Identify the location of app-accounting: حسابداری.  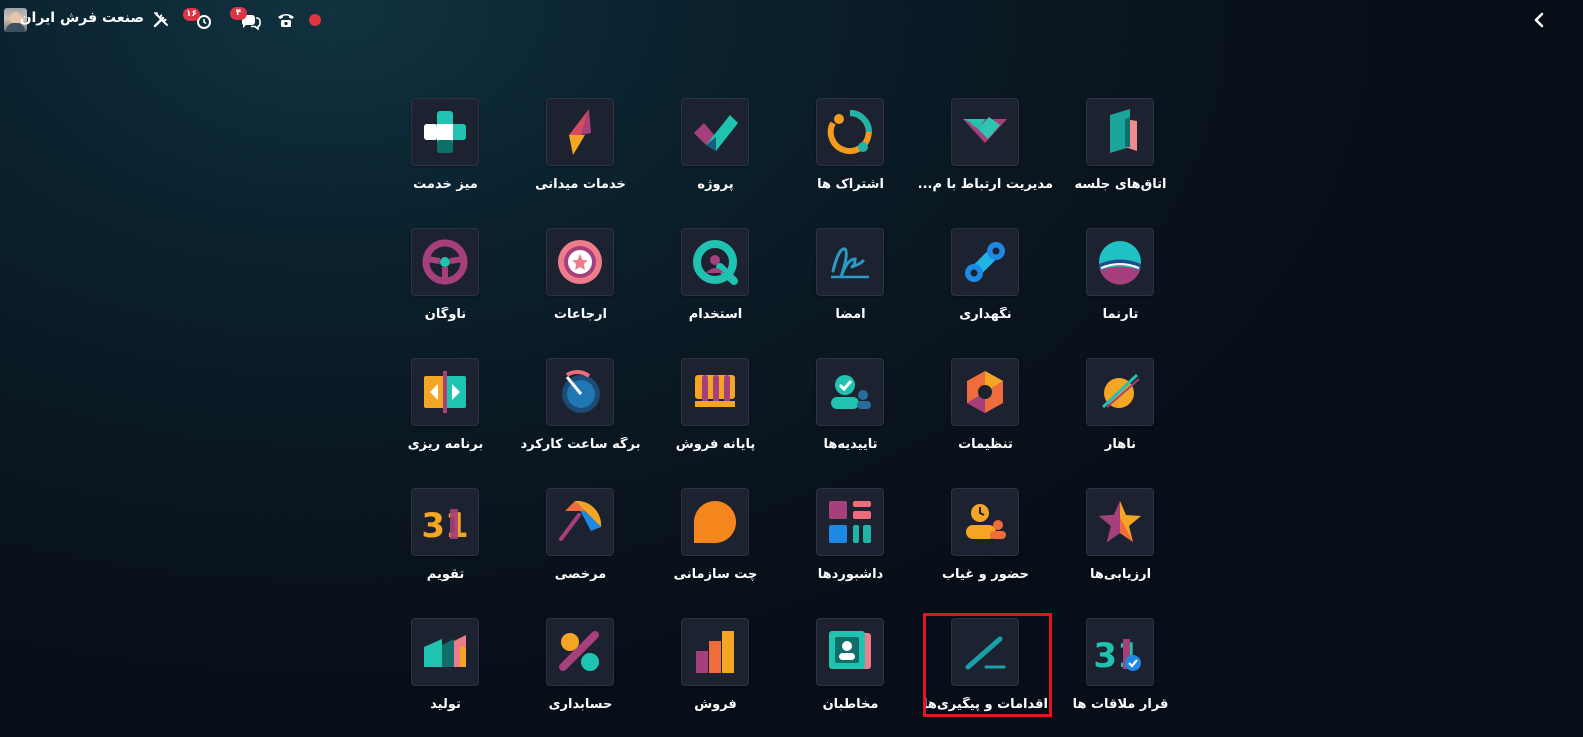
(580, 674).